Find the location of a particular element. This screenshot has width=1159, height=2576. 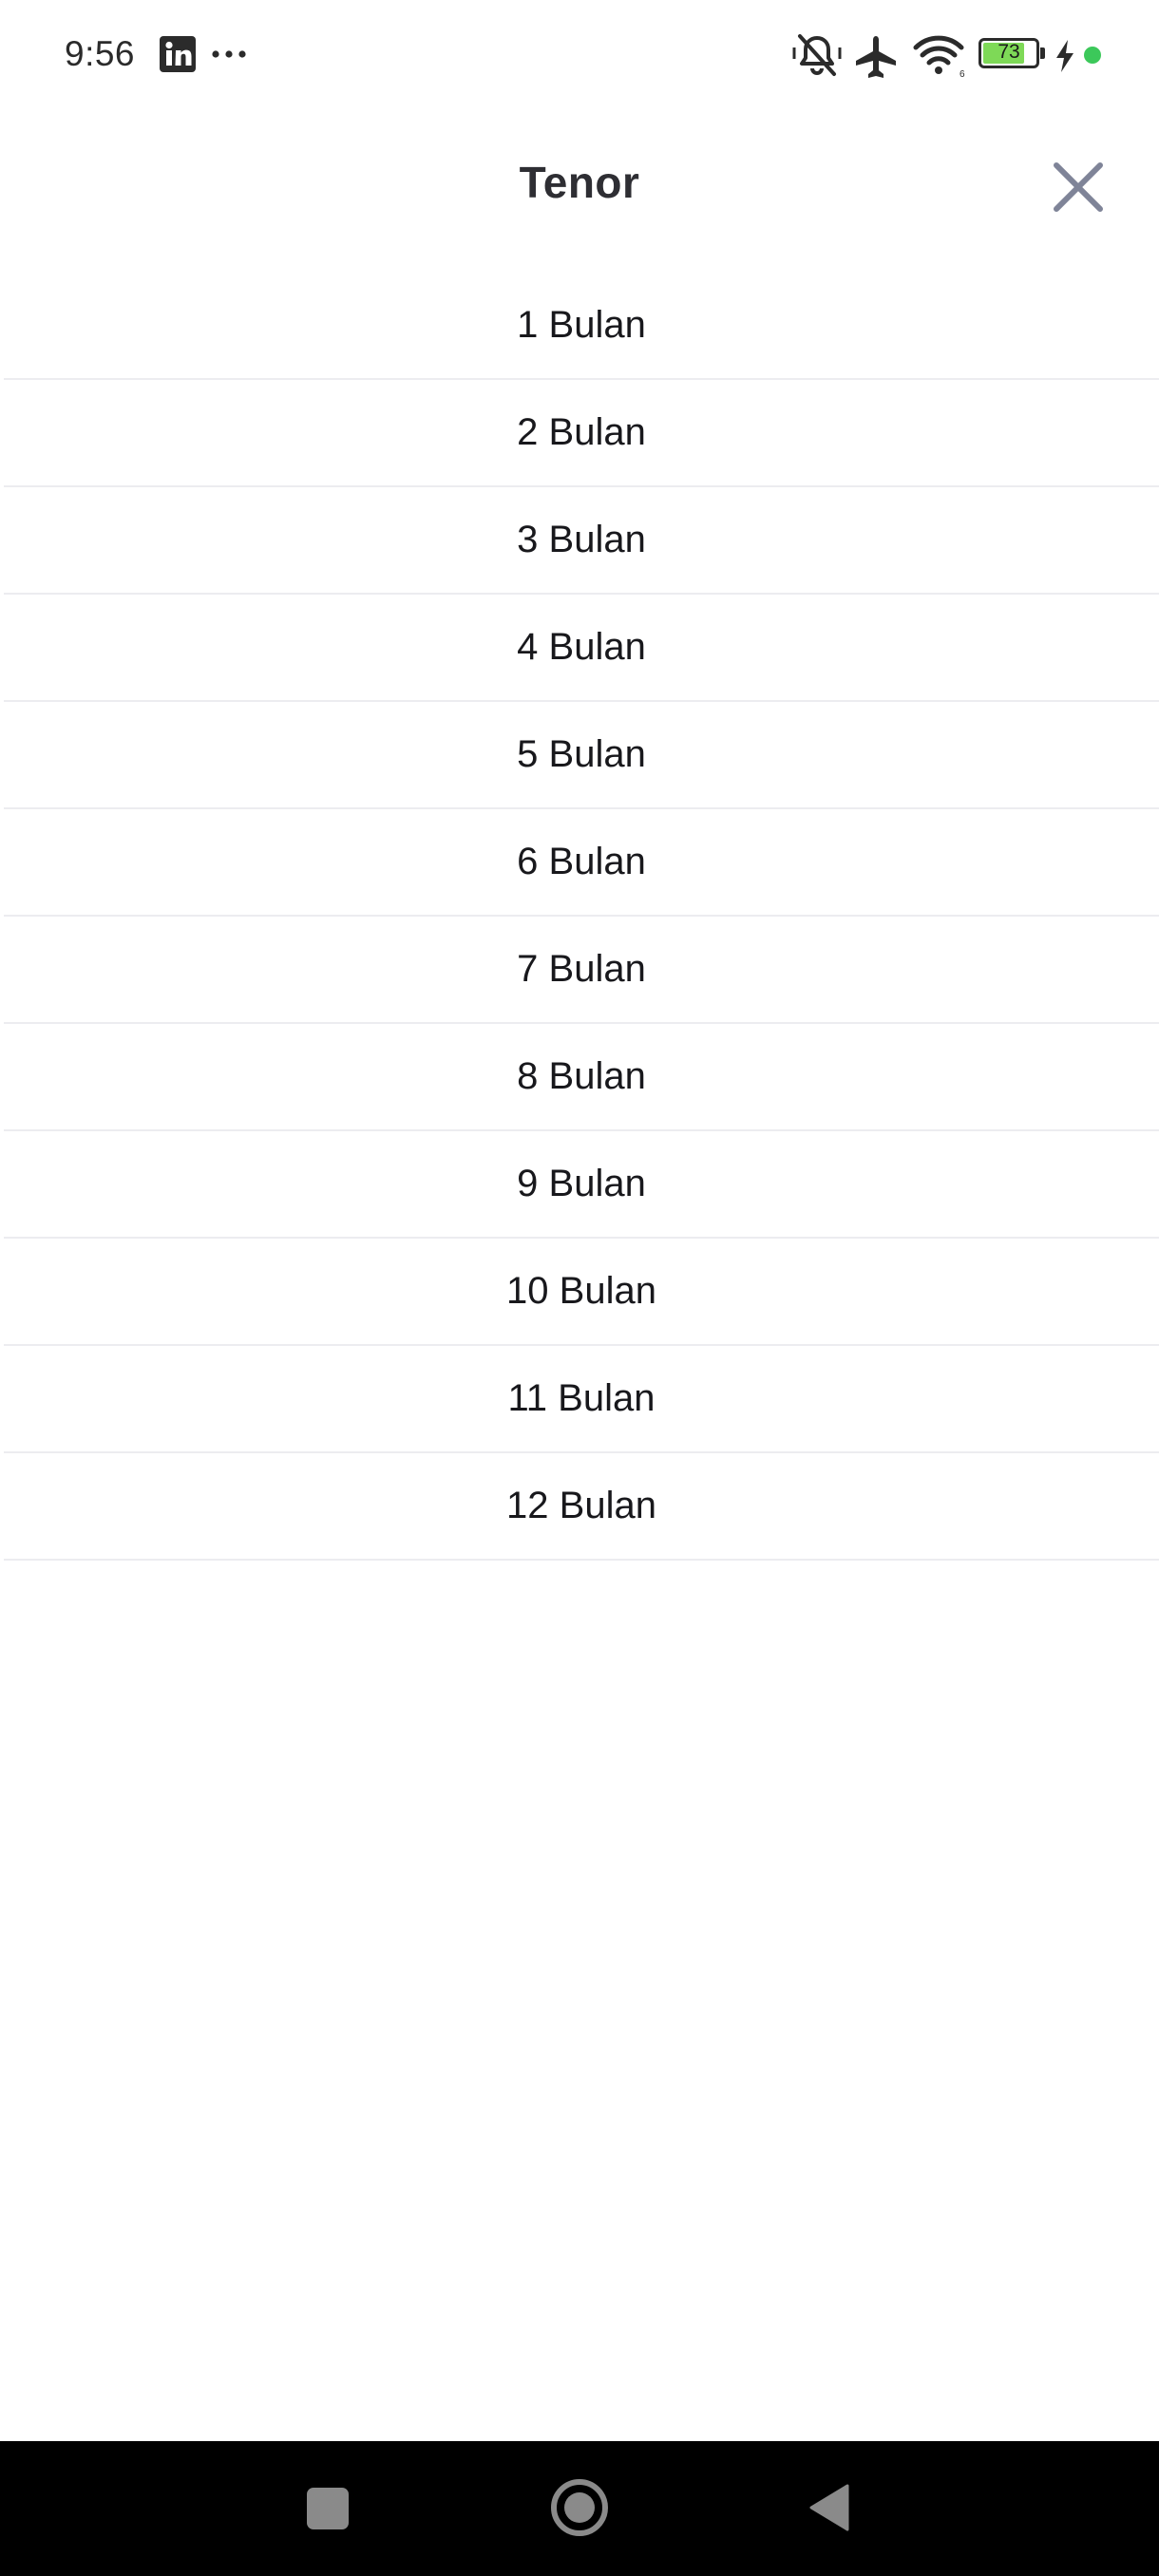

tenor-option-2-bulan: 2 Bulan is located at coordinates (581, 433).